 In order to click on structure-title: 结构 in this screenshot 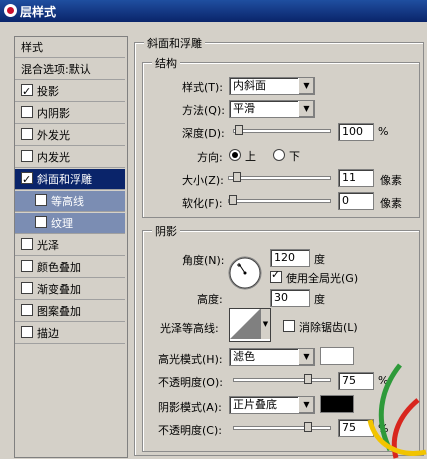, I will do `click(166, 63)`.